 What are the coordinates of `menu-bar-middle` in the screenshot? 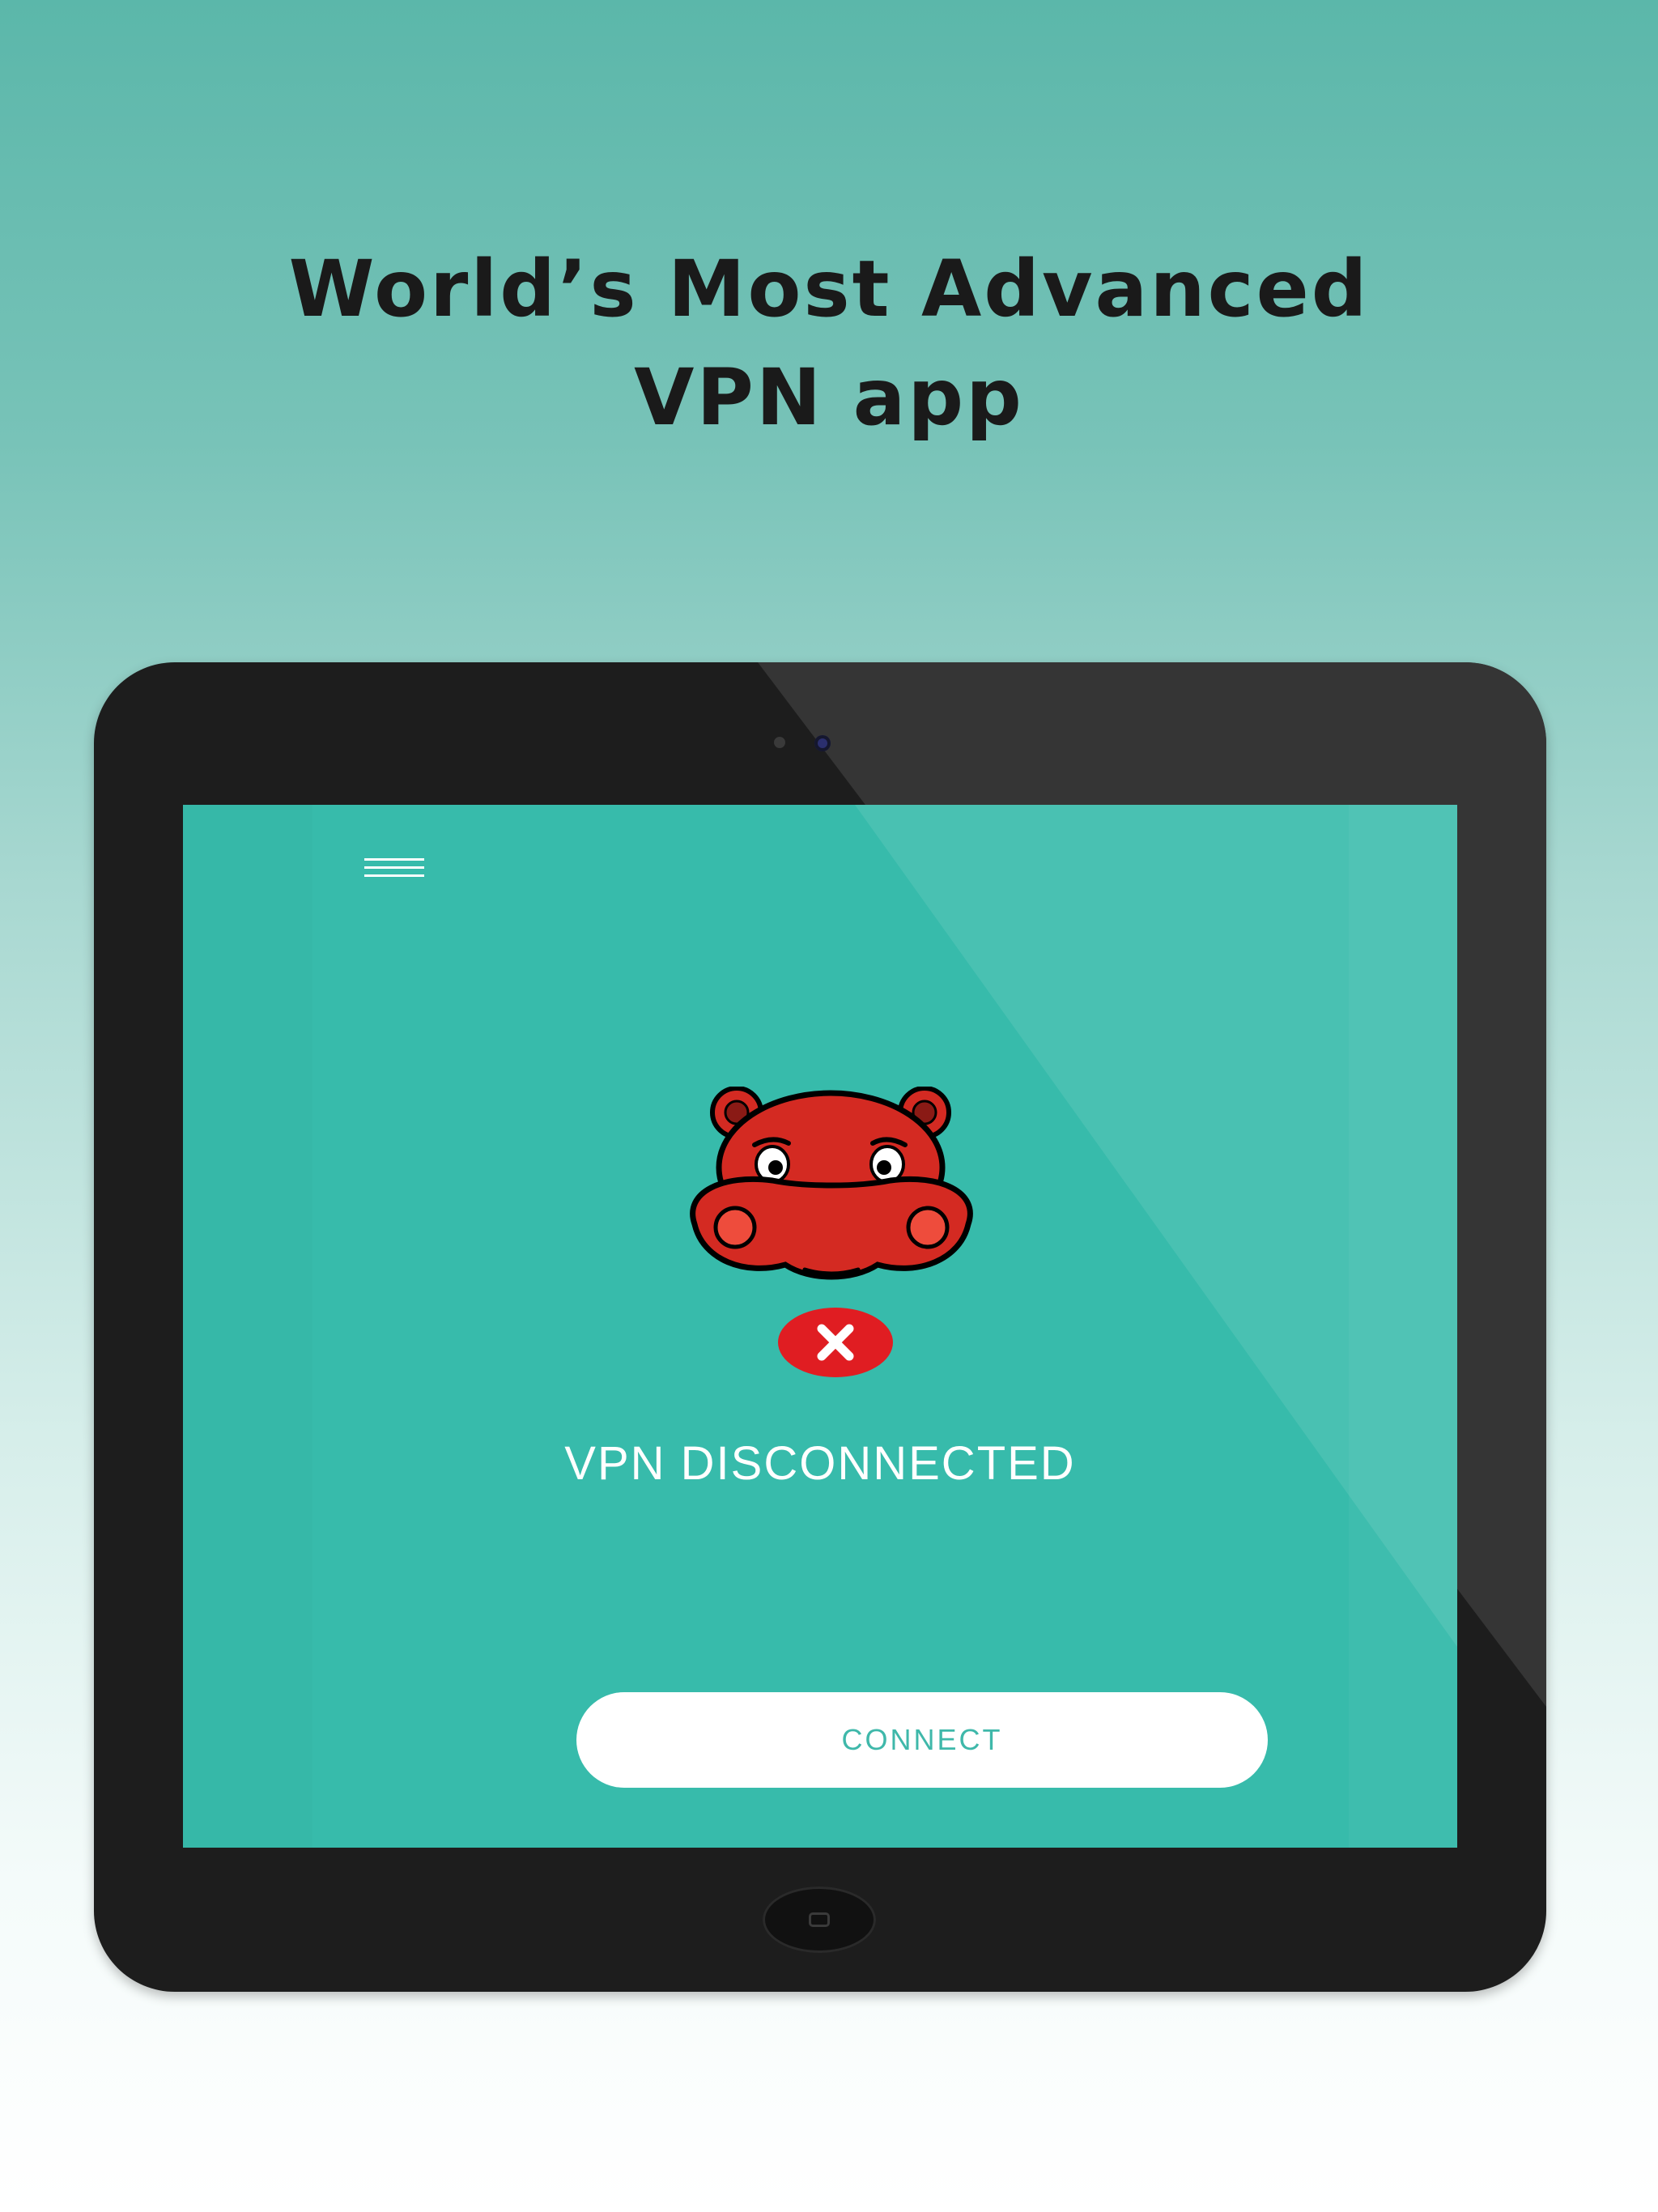 It's located at (394, 868).